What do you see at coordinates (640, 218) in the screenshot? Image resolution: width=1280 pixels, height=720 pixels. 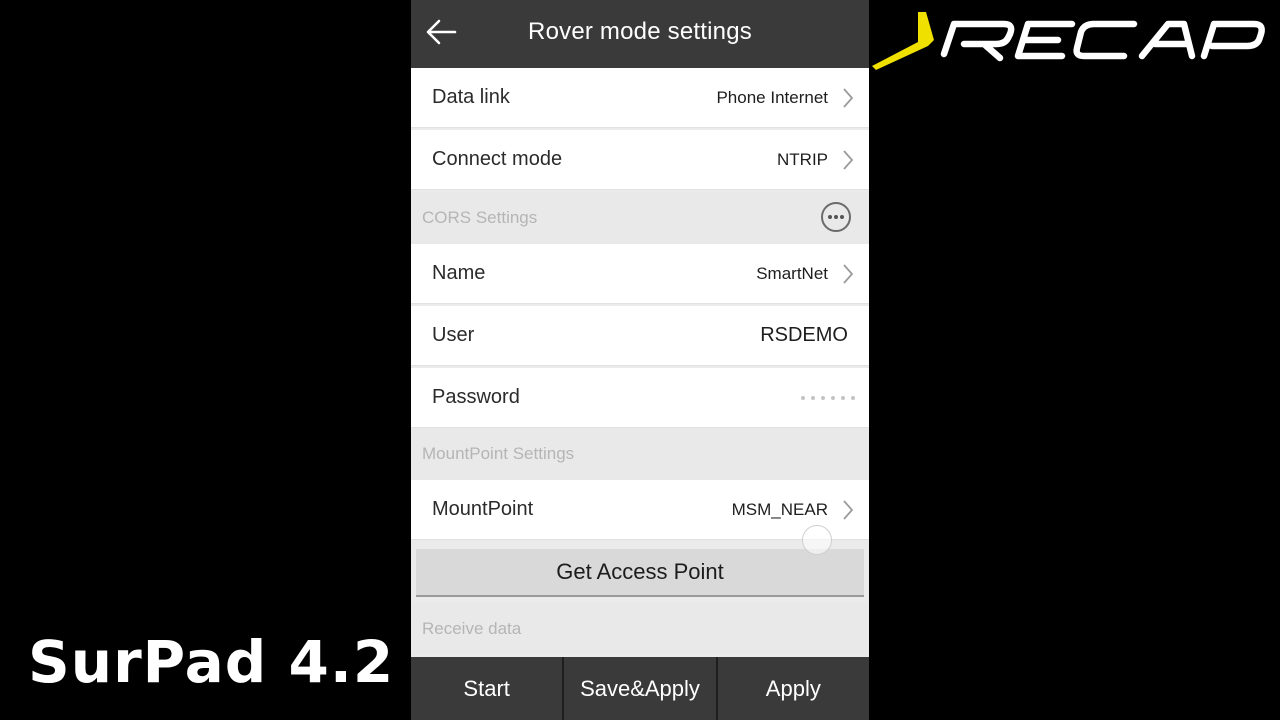 I see `cors-settings-header: CORS Settings` at bounding box center [640, 218].